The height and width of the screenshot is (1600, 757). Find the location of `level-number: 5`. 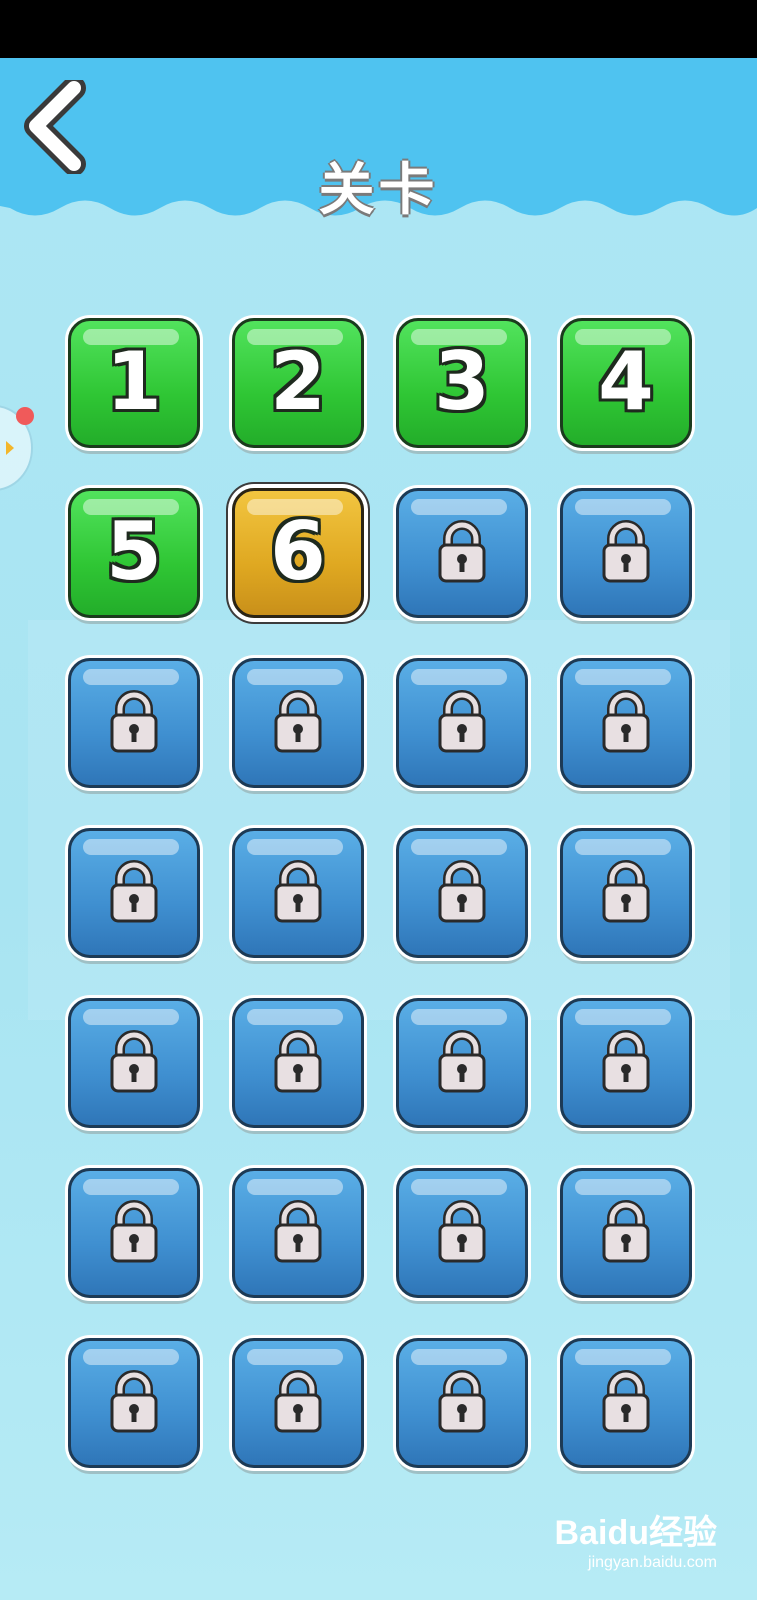

level-number: 5 is located at coordinates (134, 551).